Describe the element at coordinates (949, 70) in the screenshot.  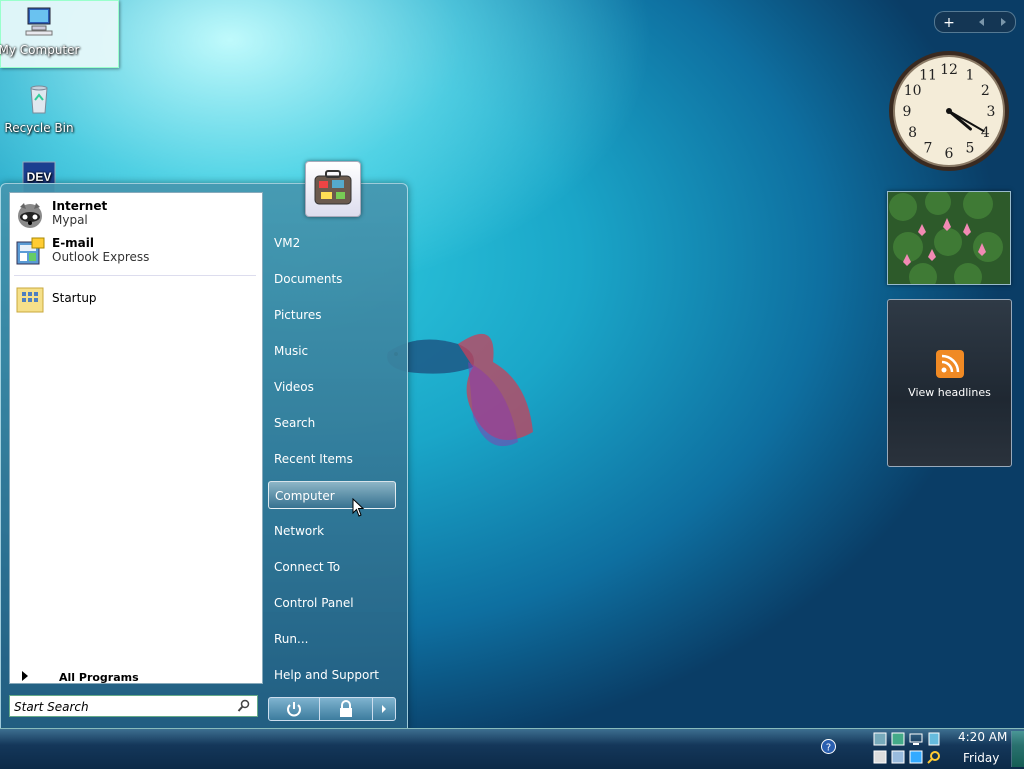
I see `clock-numeral: 12` at that location.